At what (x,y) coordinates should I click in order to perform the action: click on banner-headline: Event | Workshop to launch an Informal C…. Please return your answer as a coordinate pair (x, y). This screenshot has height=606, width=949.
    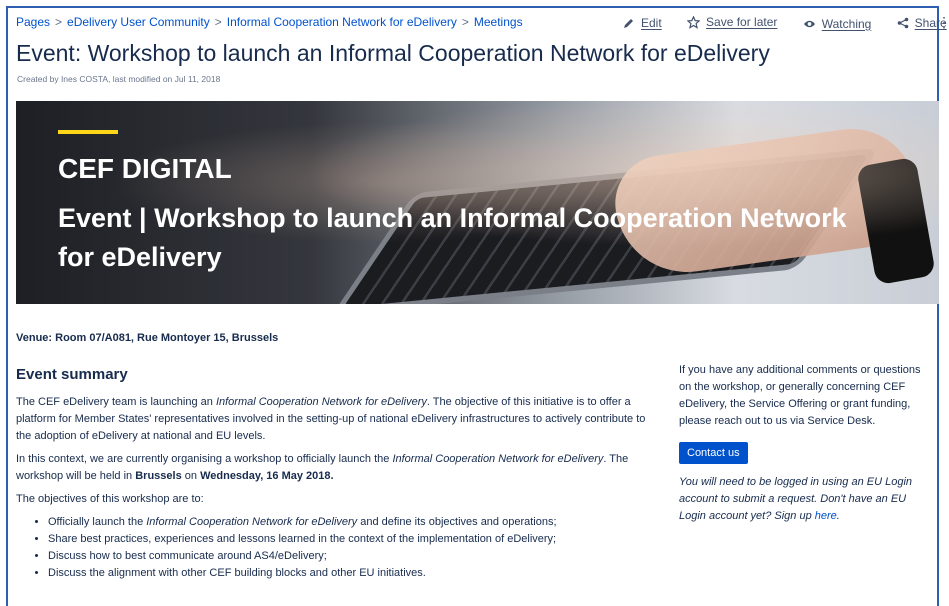
    Looking at the image, I should click on (452, 237).